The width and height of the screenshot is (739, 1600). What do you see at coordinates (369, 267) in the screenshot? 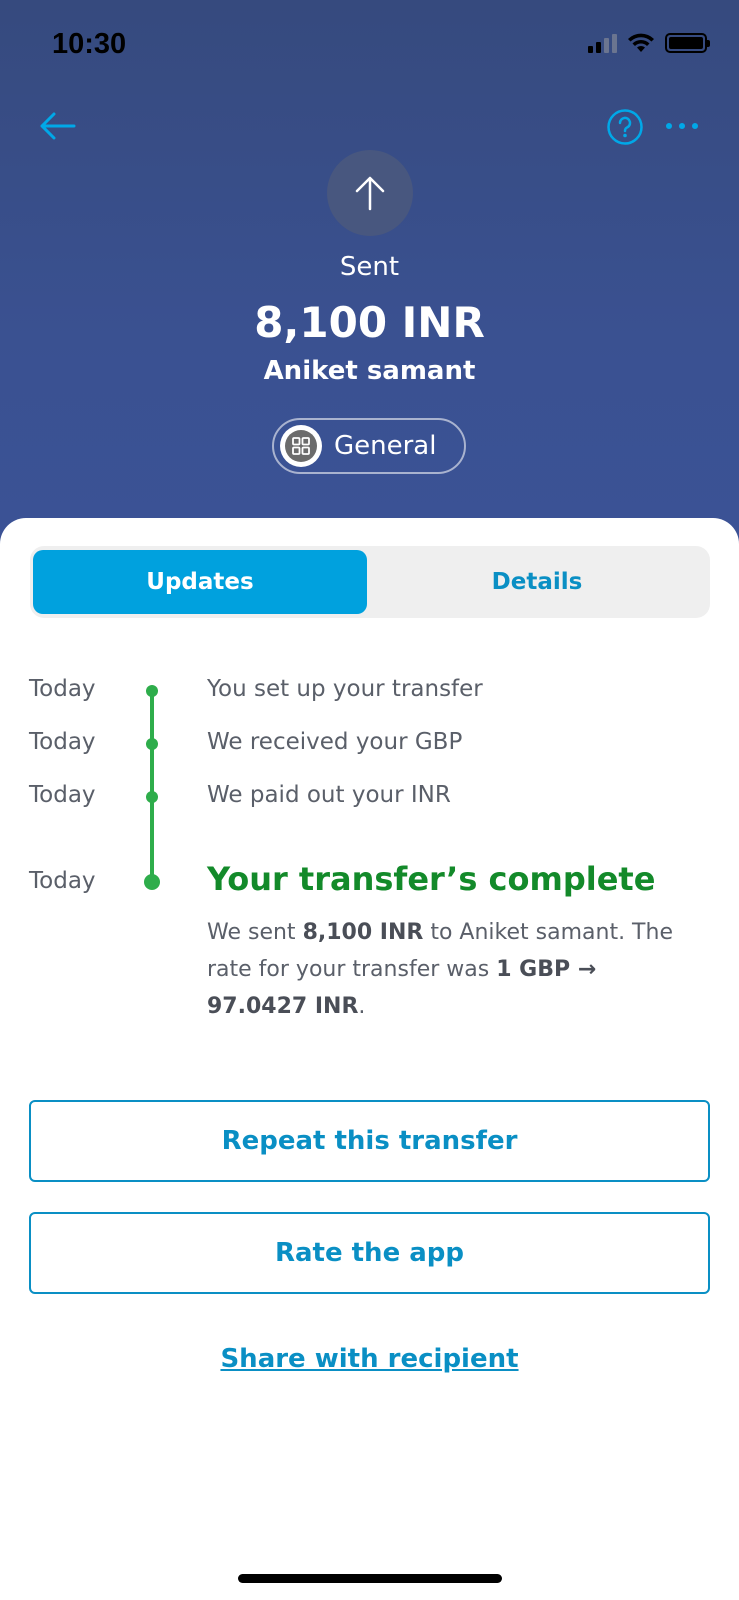
I see `transfer-status-label: Sent` at bounding box center [369, 267].